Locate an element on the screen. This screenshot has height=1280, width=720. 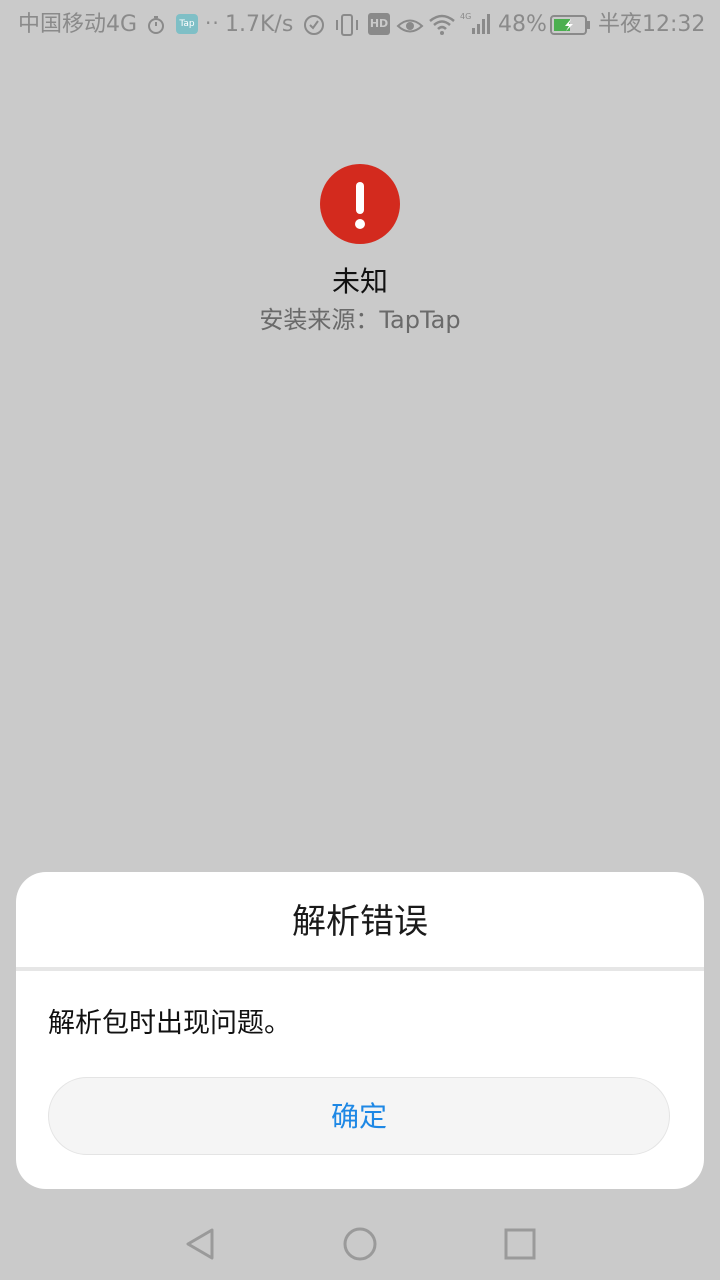
dialog-title: 解析错误 is located at coordinates (360, 922).